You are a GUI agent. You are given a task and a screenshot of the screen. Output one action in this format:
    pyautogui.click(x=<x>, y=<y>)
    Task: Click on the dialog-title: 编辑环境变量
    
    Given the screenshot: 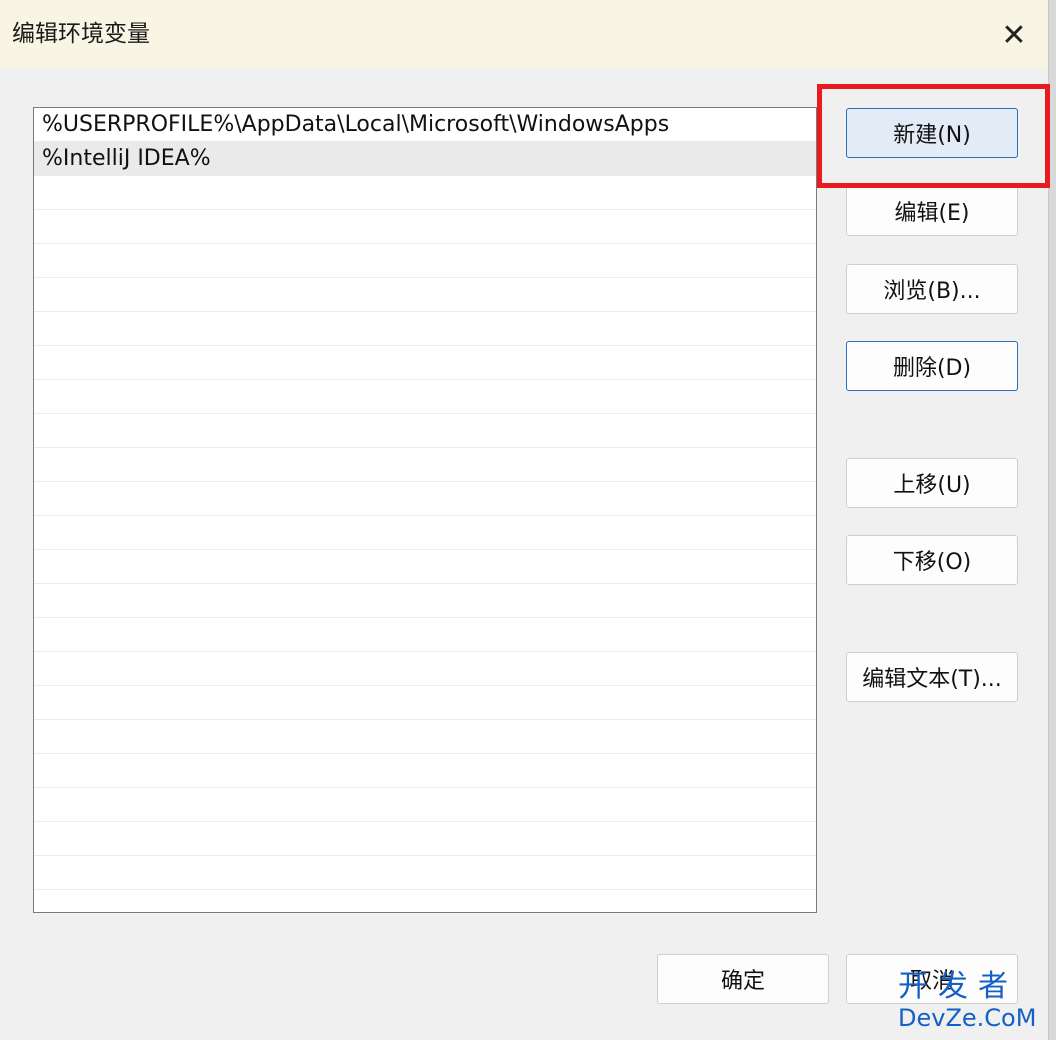 What is the action you would take?
    pyautogui.click(x=81, y=34)
    